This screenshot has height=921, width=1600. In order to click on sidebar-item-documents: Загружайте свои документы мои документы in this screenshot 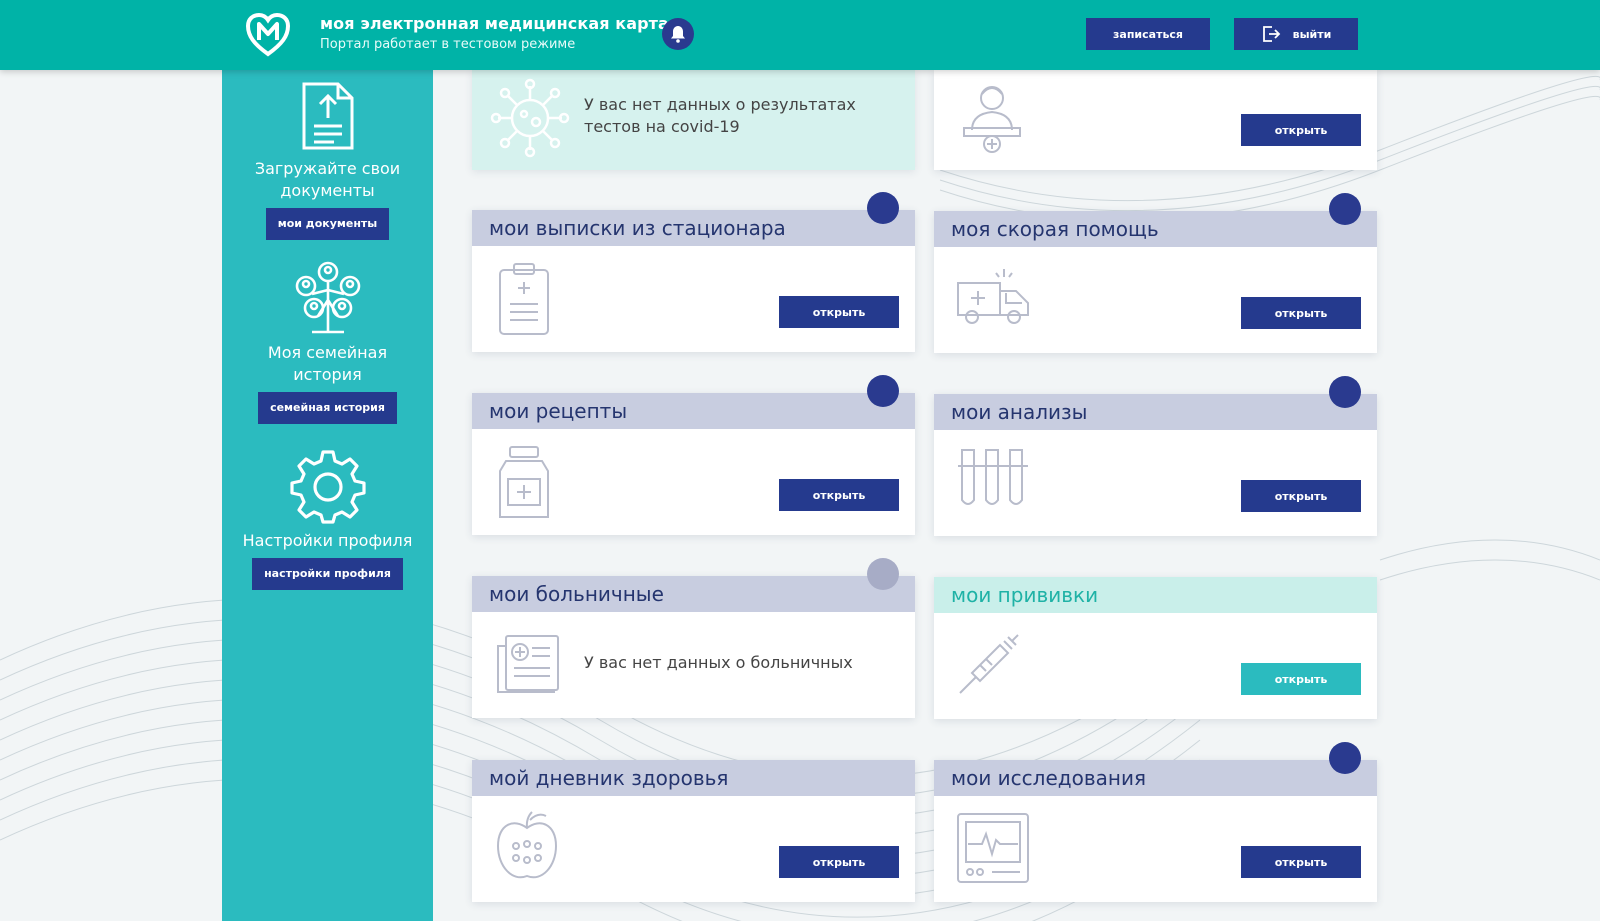, I will do `click(327, 160)`.